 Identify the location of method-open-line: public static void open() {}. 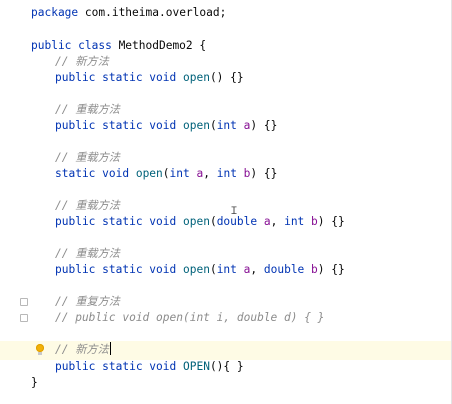
(149, 78).